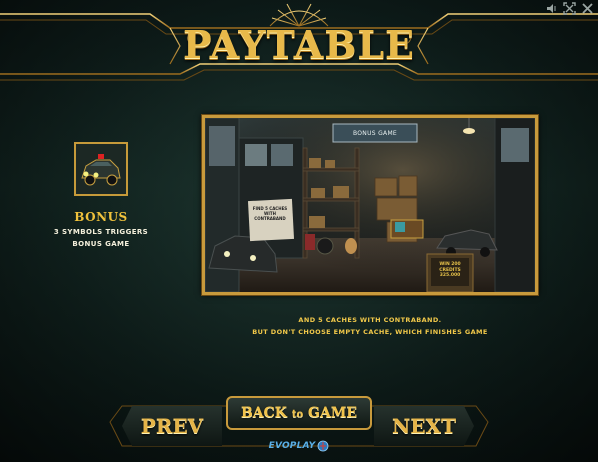 This screenshot has width=598, height=462. I want to click on evoplay-logo: EVOPLAY, so click(299, 446).